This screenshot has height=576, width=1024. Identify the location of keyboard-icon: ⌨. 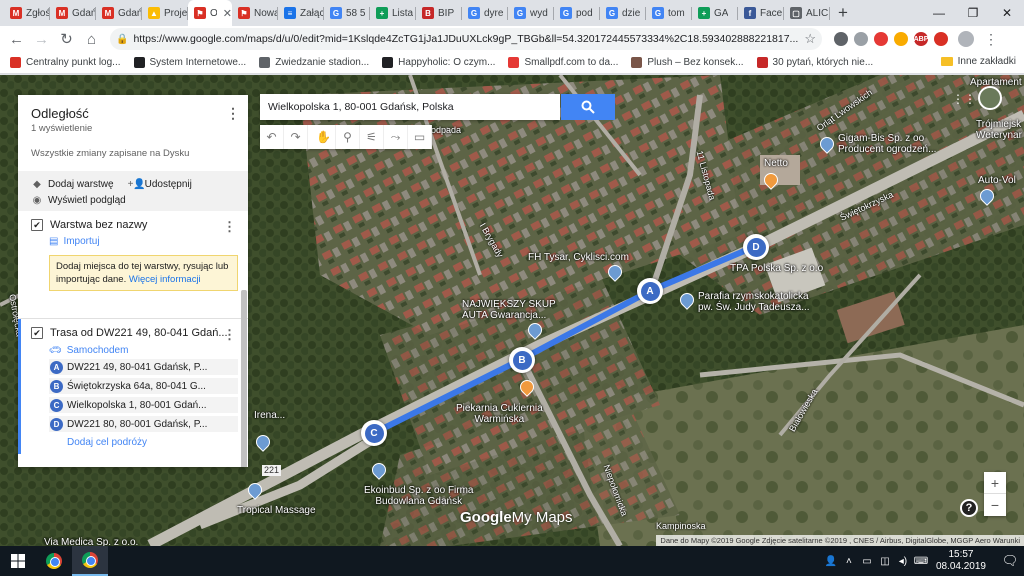
(921, 561).